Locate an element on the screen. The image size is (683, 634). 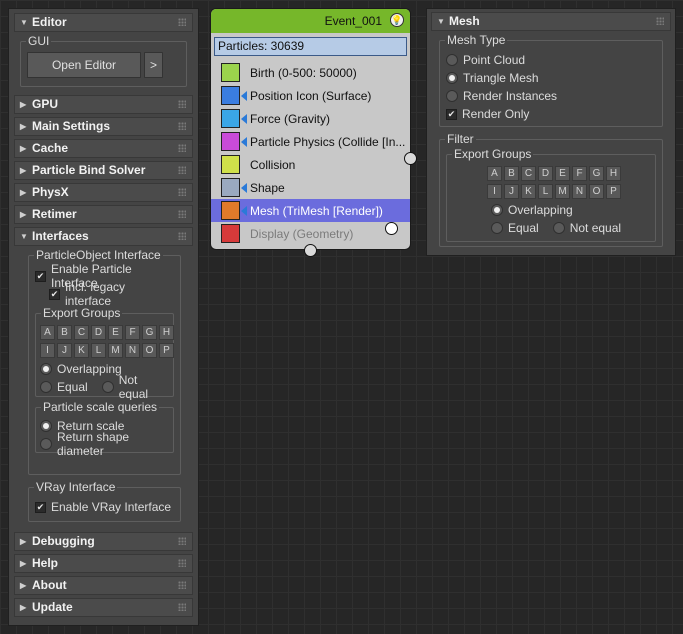
rollout-about: ▶ About is located at coordinates (103, 585).